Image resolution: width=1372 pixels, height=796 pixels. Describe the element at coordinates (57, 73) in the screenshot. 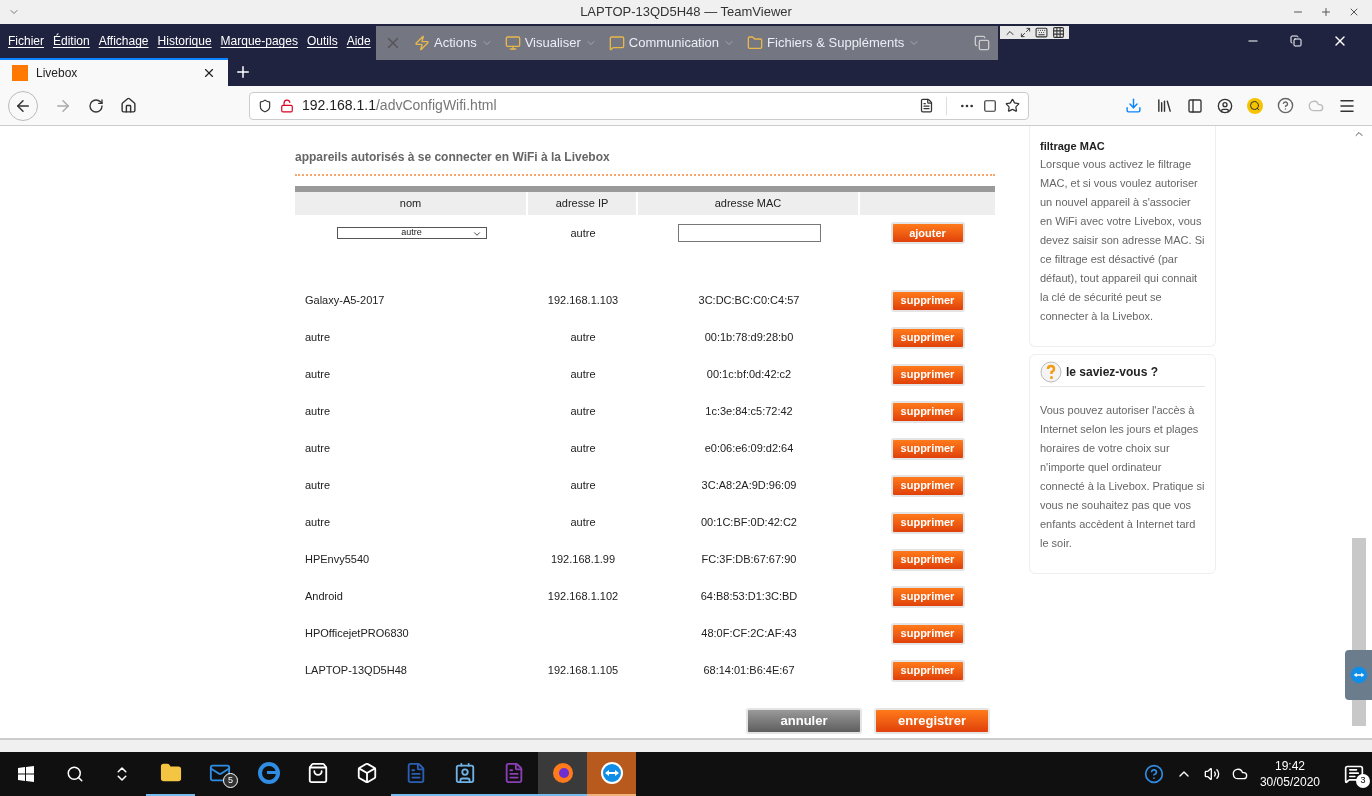

I see `tab-title: Livebox` at that location.